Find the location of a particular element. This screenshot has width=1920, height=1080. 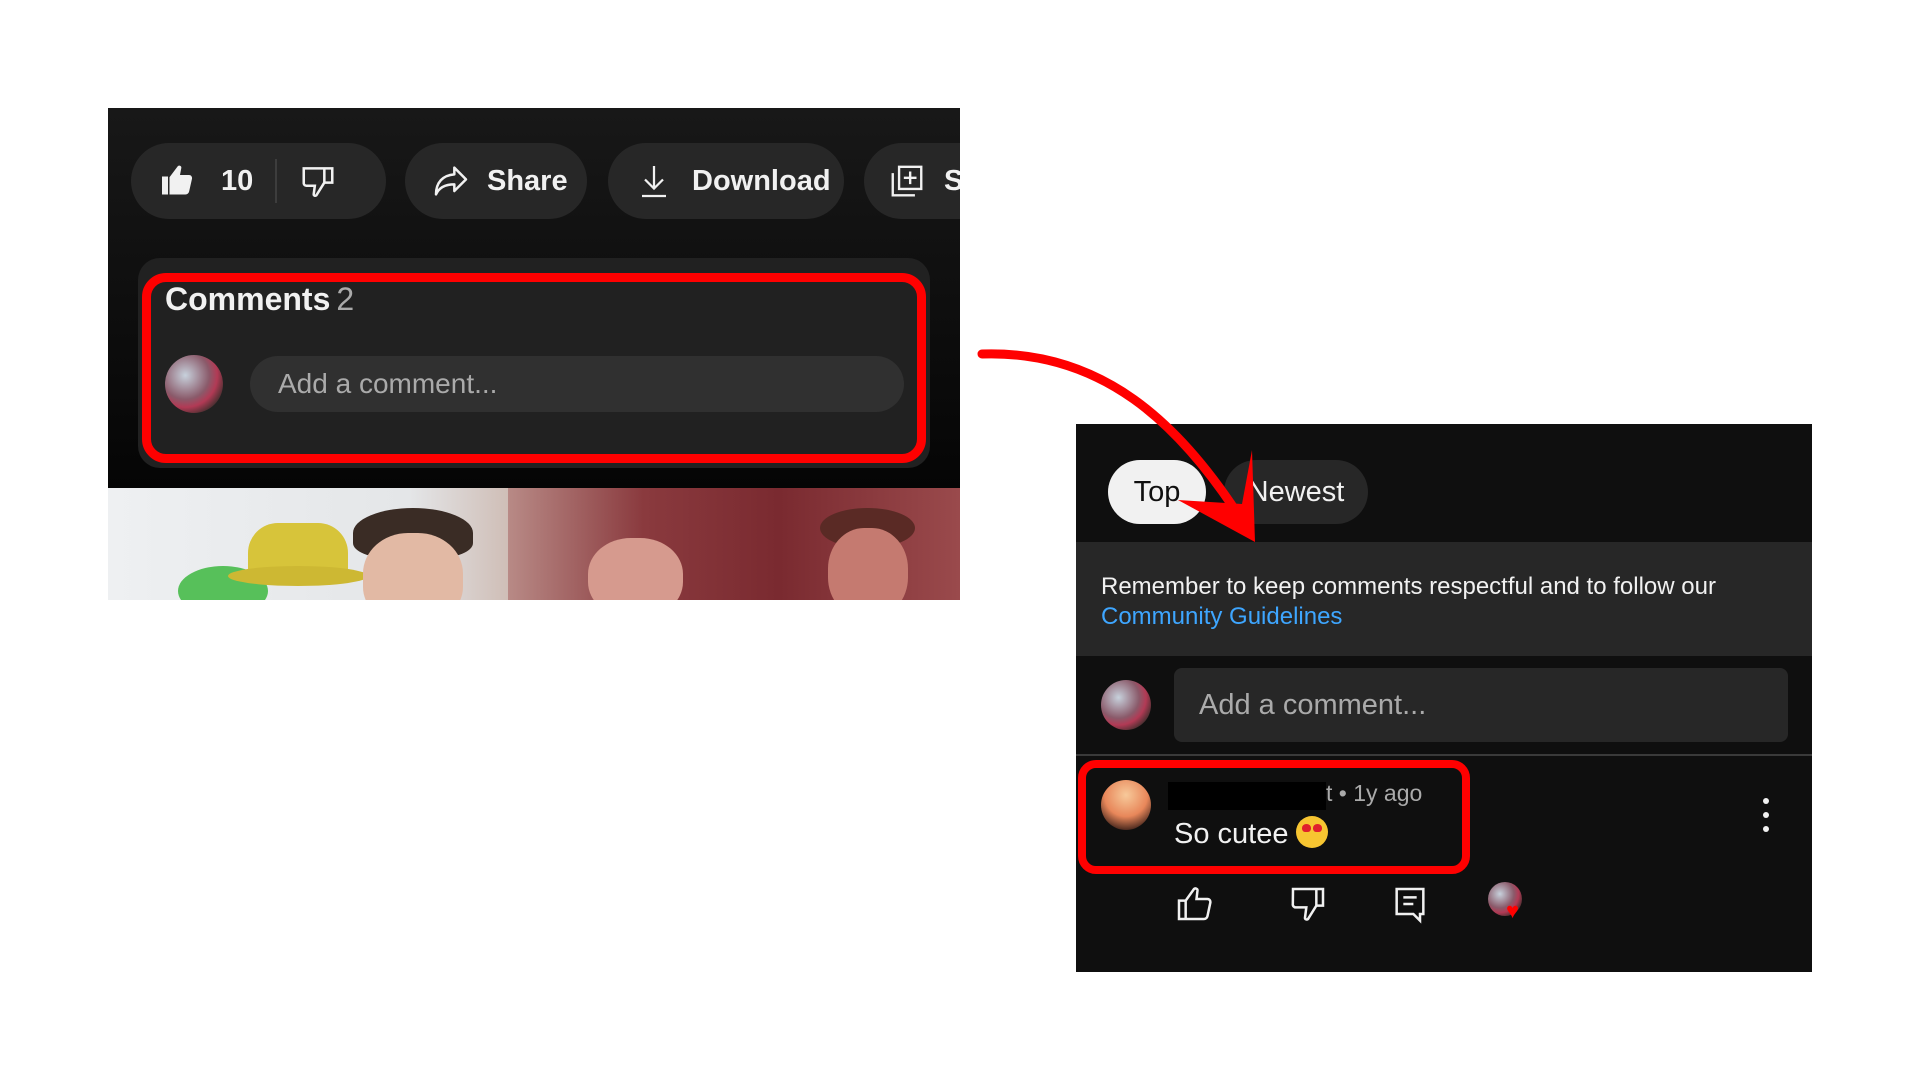

download-label: Download is located at coordinates (761, 180).